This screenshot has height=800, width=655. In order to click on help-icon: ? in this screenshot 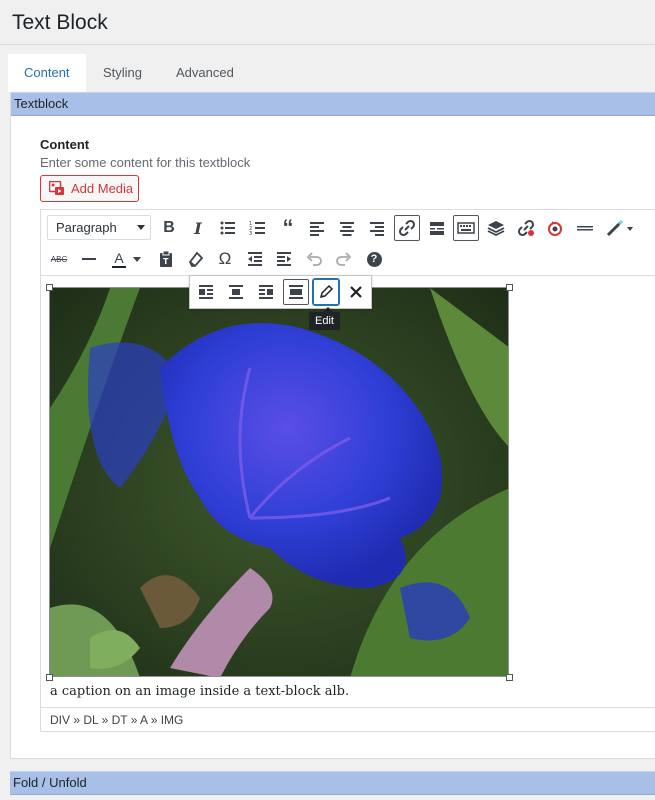, I will do `click(374, 259)`.